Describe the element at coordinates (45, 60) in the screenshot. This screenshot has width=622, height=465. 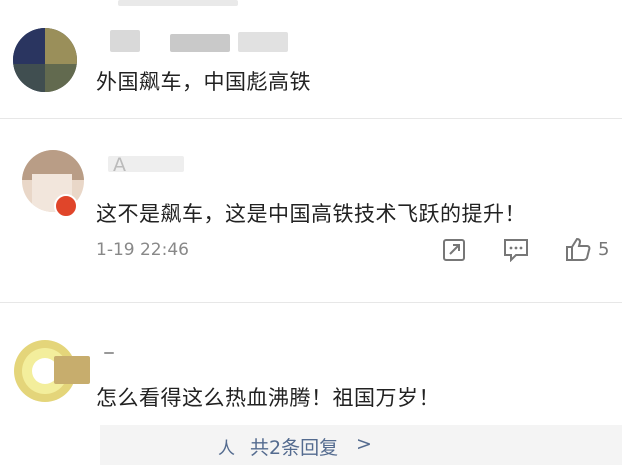
I see `avatar` at that location.